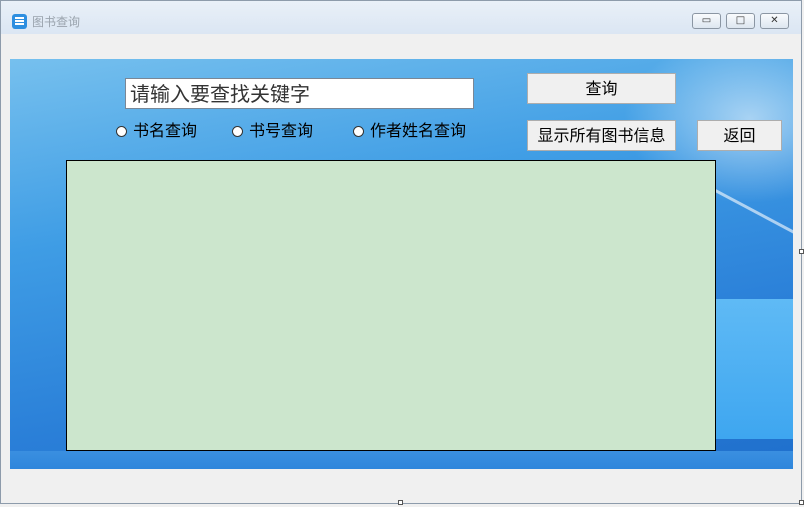 Image resolution: width=804 pixels, height=507 pixels. I want to click on show-all-books-button: 显示所有图书信息, so click(601, 135).